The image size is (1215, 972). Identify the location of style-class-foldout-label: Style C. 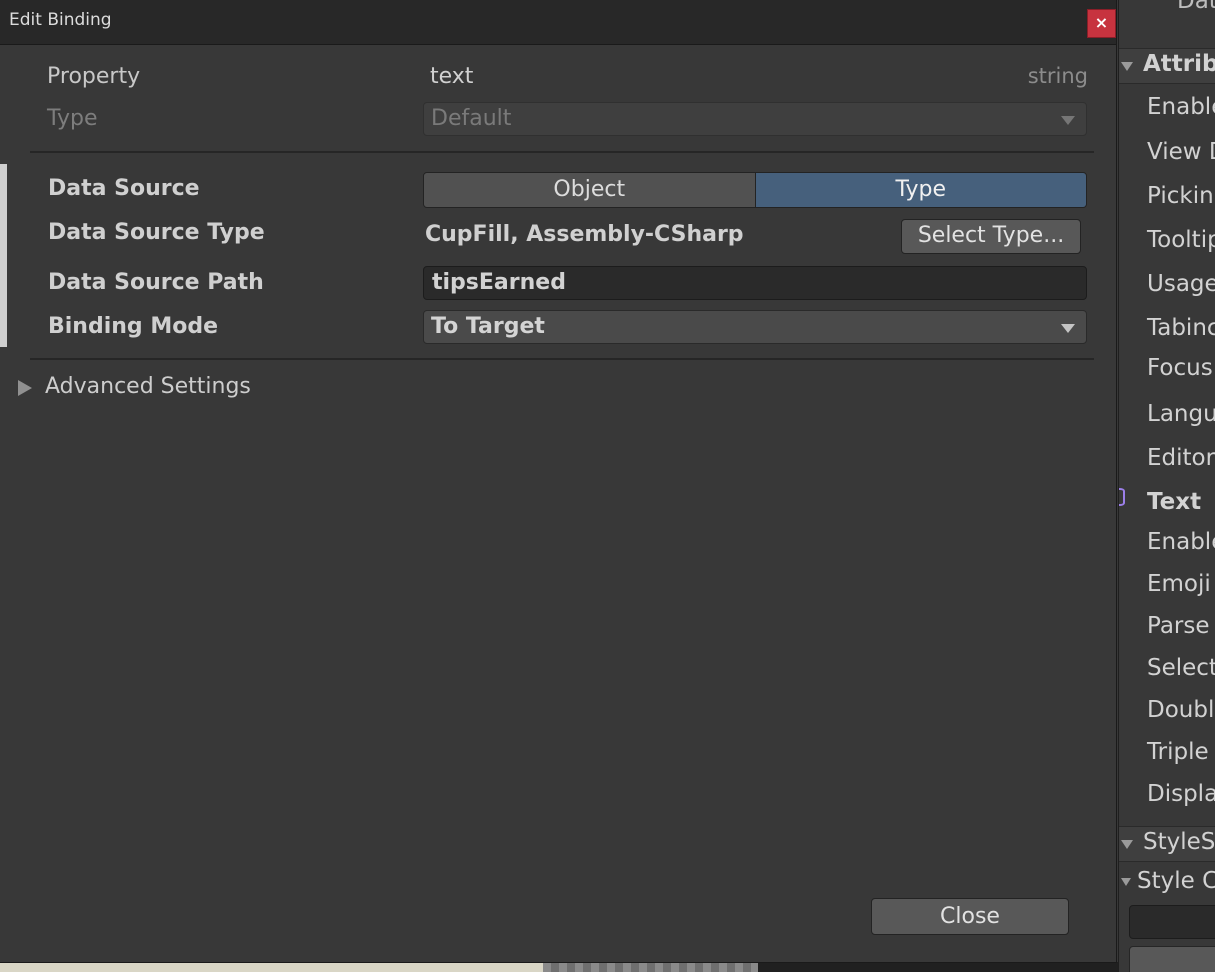
(1176, 881).